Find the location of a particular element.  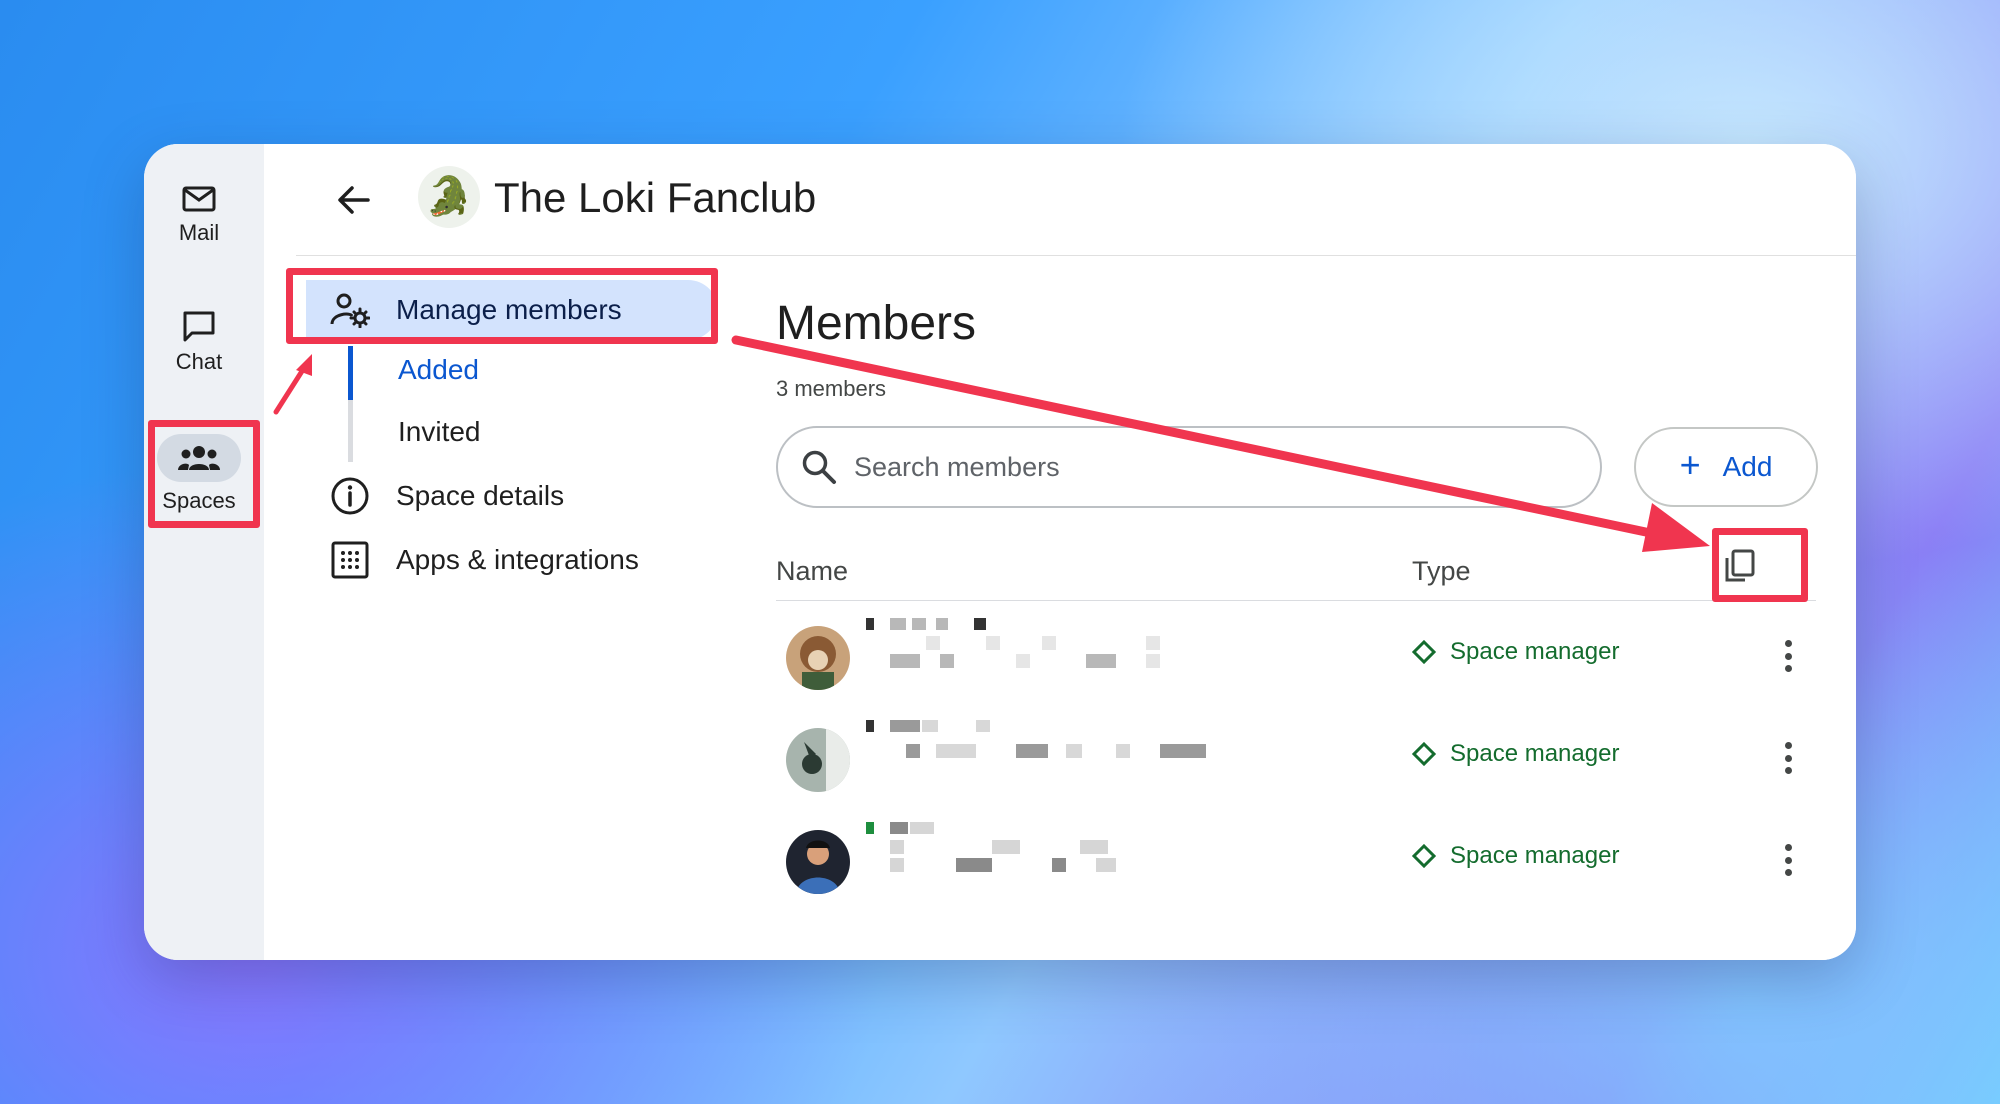

rail-mail-label: Mail is located at coordinates (199, 232).